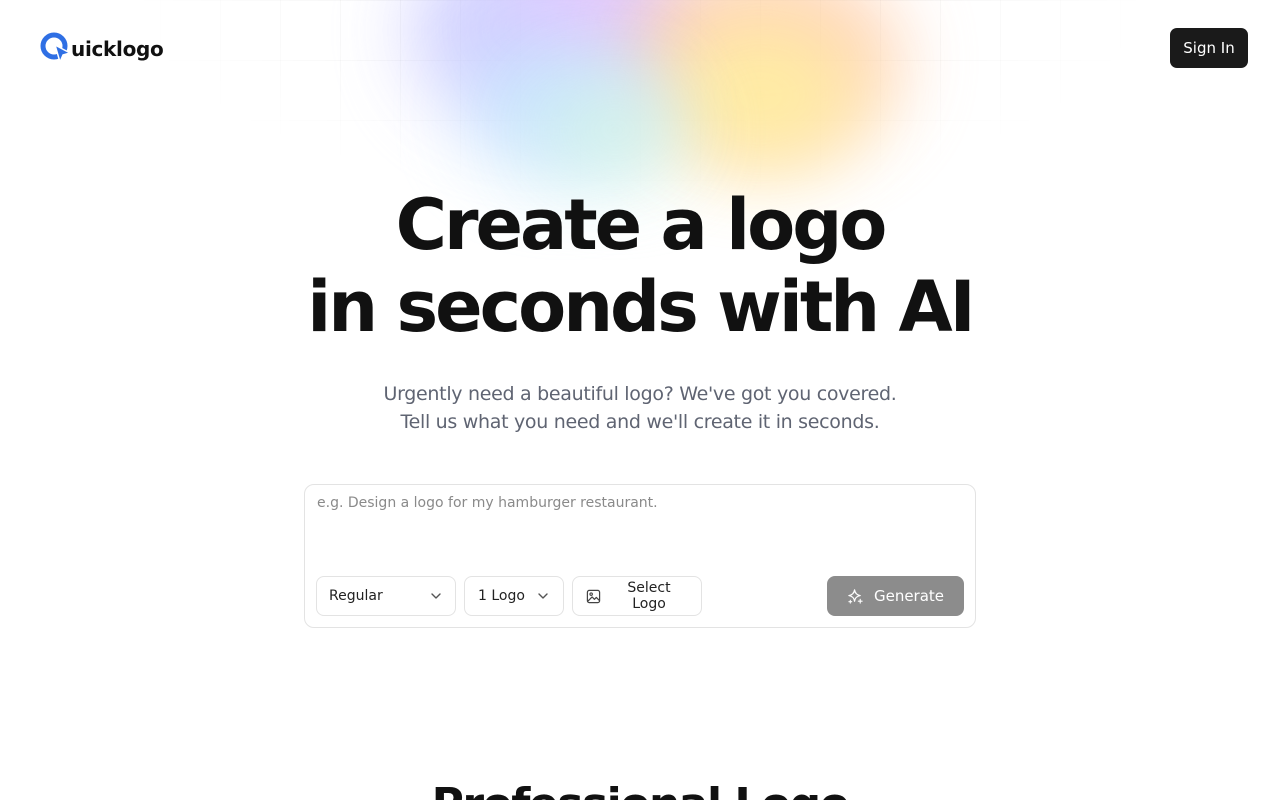 The height and width of the screenshot is (800, 1280). What do you see at coordinates (593, 596) in the screenshot?
I see `image-icon` at bounding box center [593, 596].